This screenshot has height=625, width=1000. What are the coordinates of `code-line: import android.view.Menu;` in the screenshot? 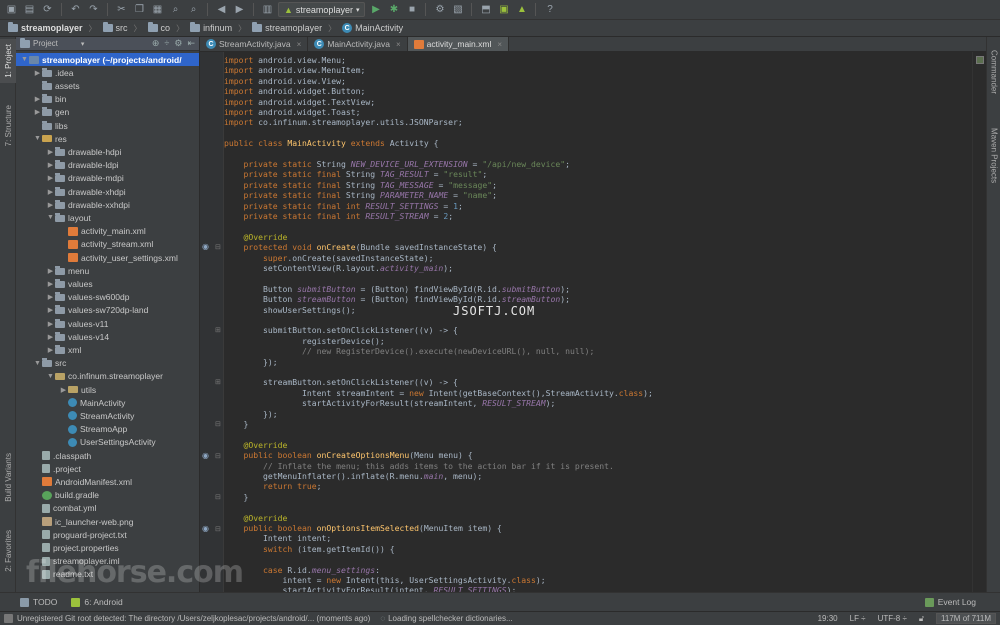 It's located at (285, 60).